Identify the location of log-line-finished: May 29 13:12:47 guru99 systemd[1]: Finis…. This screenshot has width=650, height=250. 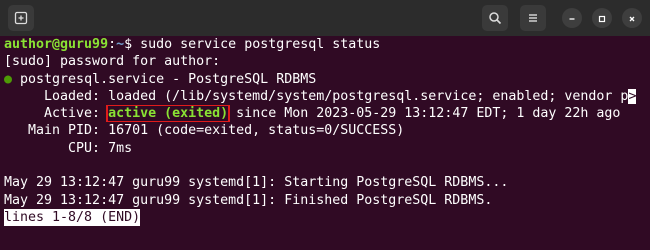
(248, 200).